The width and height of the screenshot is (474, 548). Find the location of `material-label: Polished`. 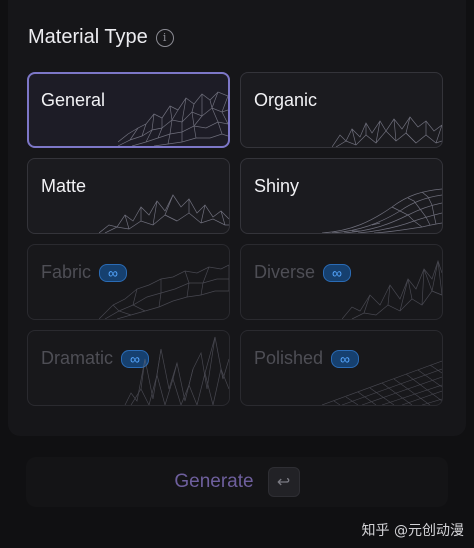

material-label: Polished is located at coordinates (289, 358).